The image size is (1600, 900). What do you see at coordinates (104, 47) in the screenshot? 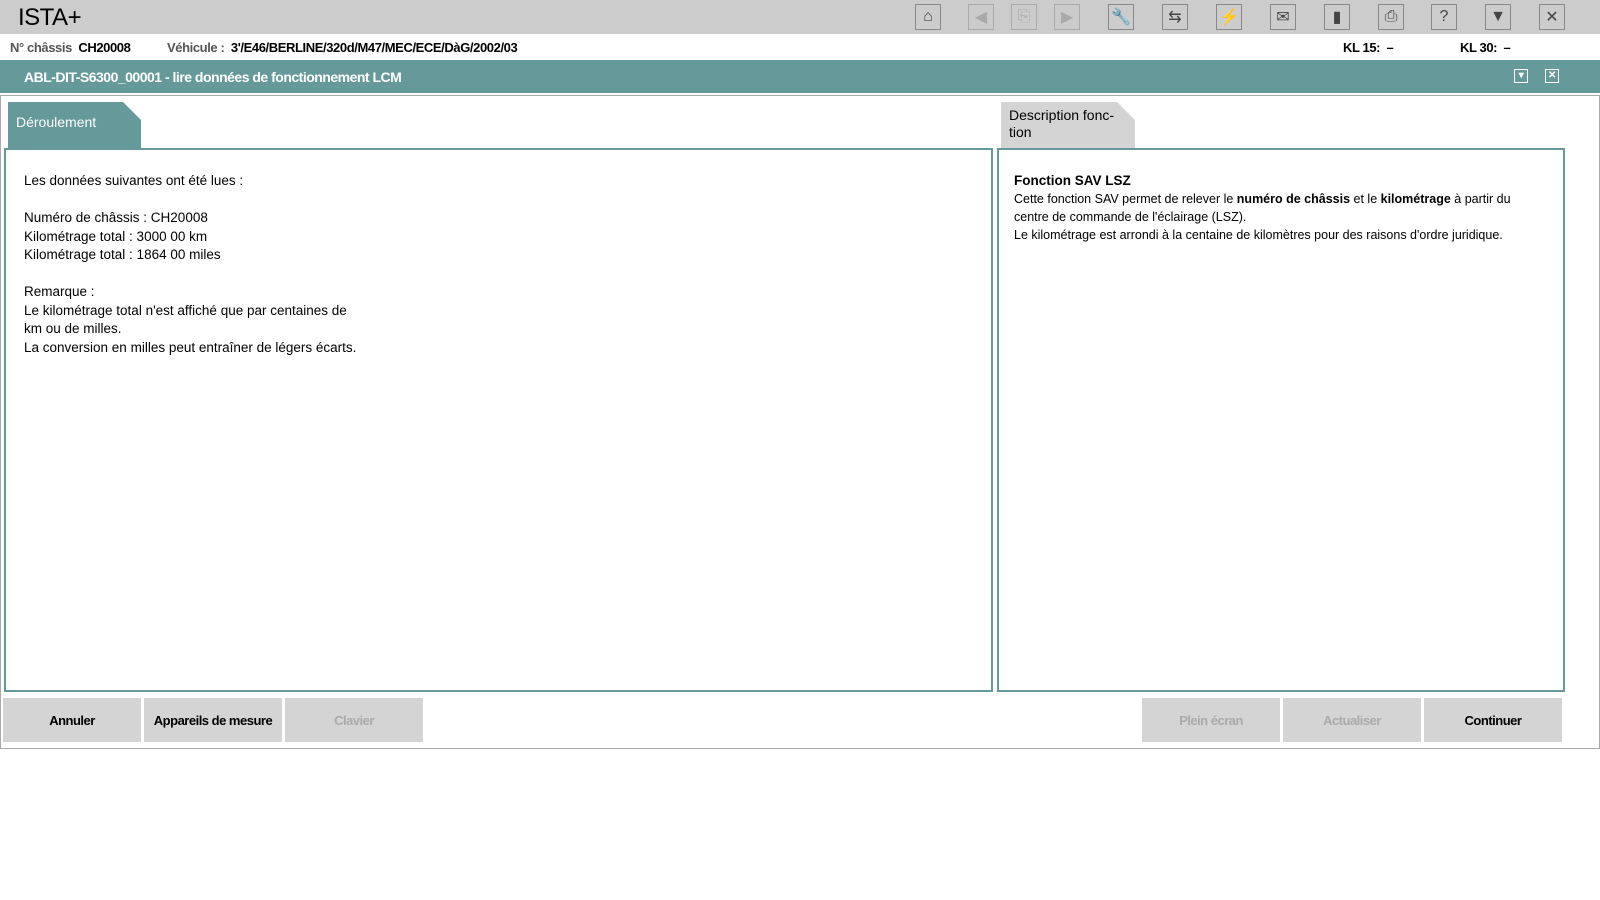
I see `chassis-value: CH20008` at bounding box center [104, 47].